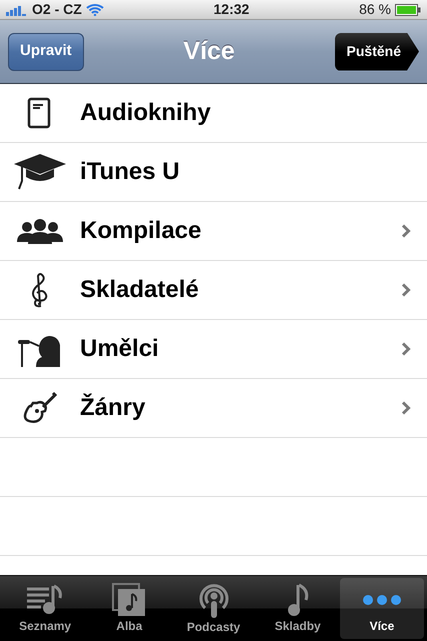 This screenshot has height=641, width=427. What do you see at coordinates (298, 599) in the screenshot?
I see `music-note-icon` at bounding box center [298, 599].